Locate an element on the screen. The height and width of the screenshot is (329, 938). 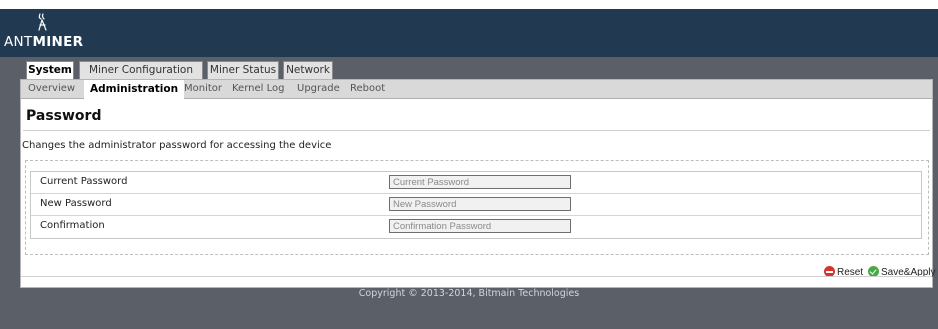
form-row-current-password: Current Password is located at coordinates (476, 183).